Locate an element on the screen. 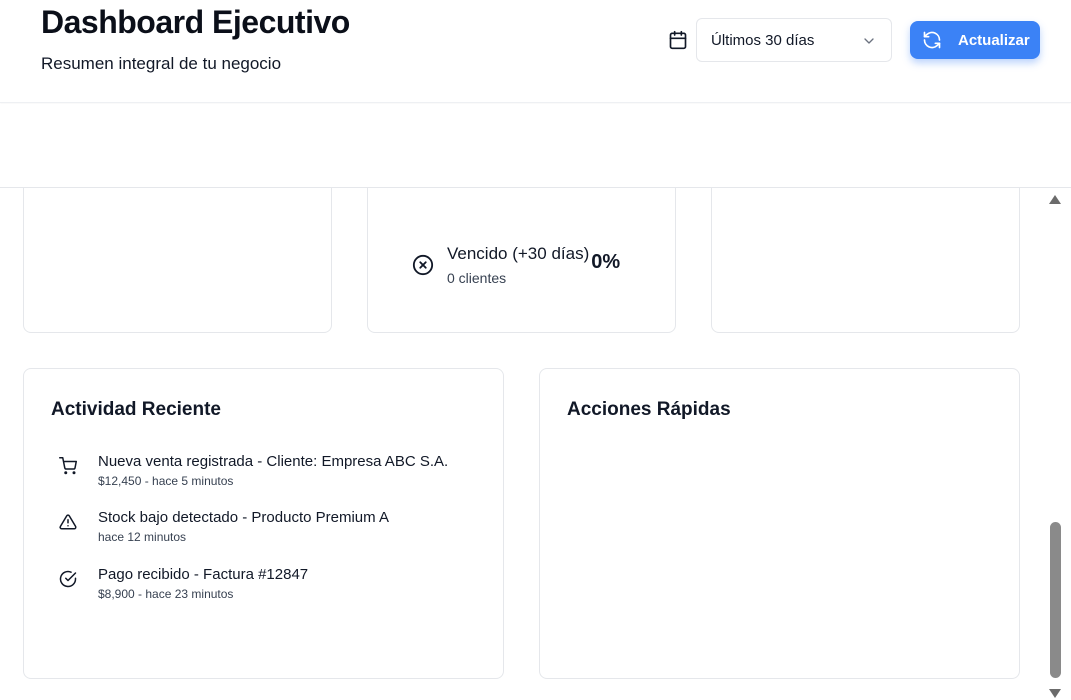  activity-title: Pago recibido - Factura #12847 is located at coordinates (203, 574).